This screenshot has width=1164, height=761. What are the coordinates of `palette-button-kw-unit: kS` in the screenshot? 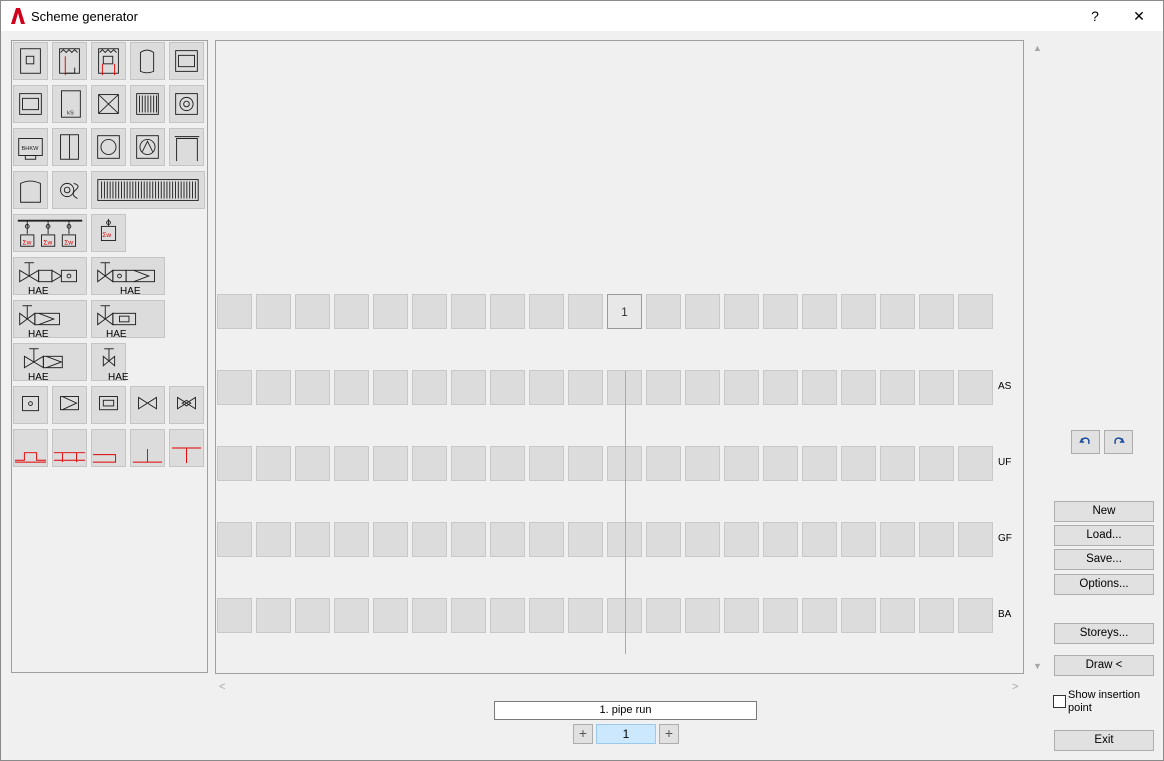 It's located at (69, 104).